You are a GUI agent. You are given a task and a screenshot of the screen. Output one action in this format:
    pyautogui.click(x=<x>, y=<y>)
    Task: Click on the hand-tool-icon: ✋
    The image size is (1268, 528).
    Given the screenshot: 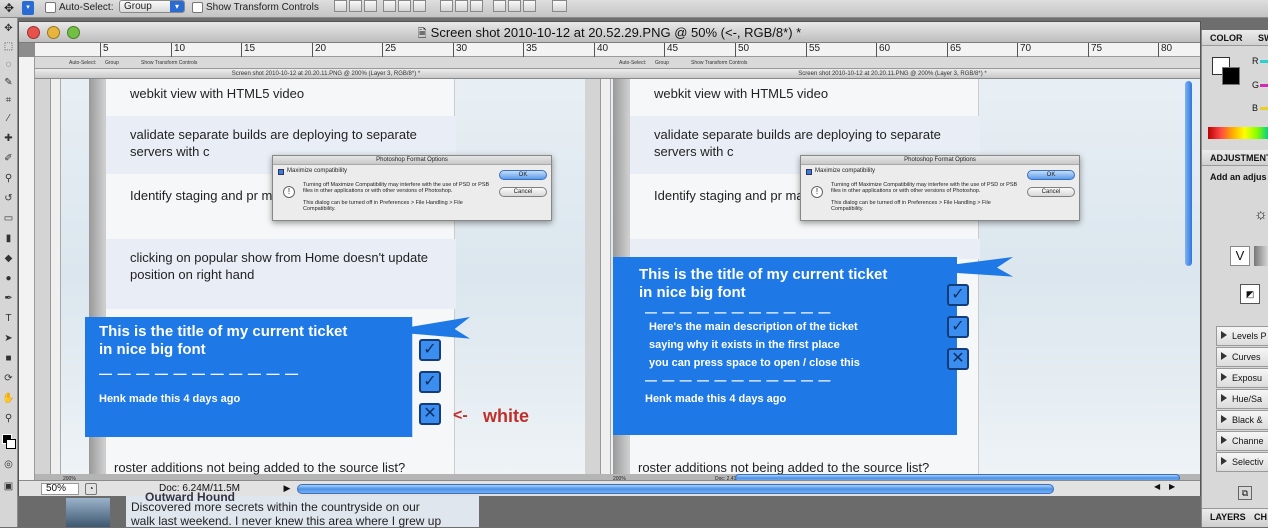 What is the action you would take?
    pyautogui.click(x=8, y=398)
    